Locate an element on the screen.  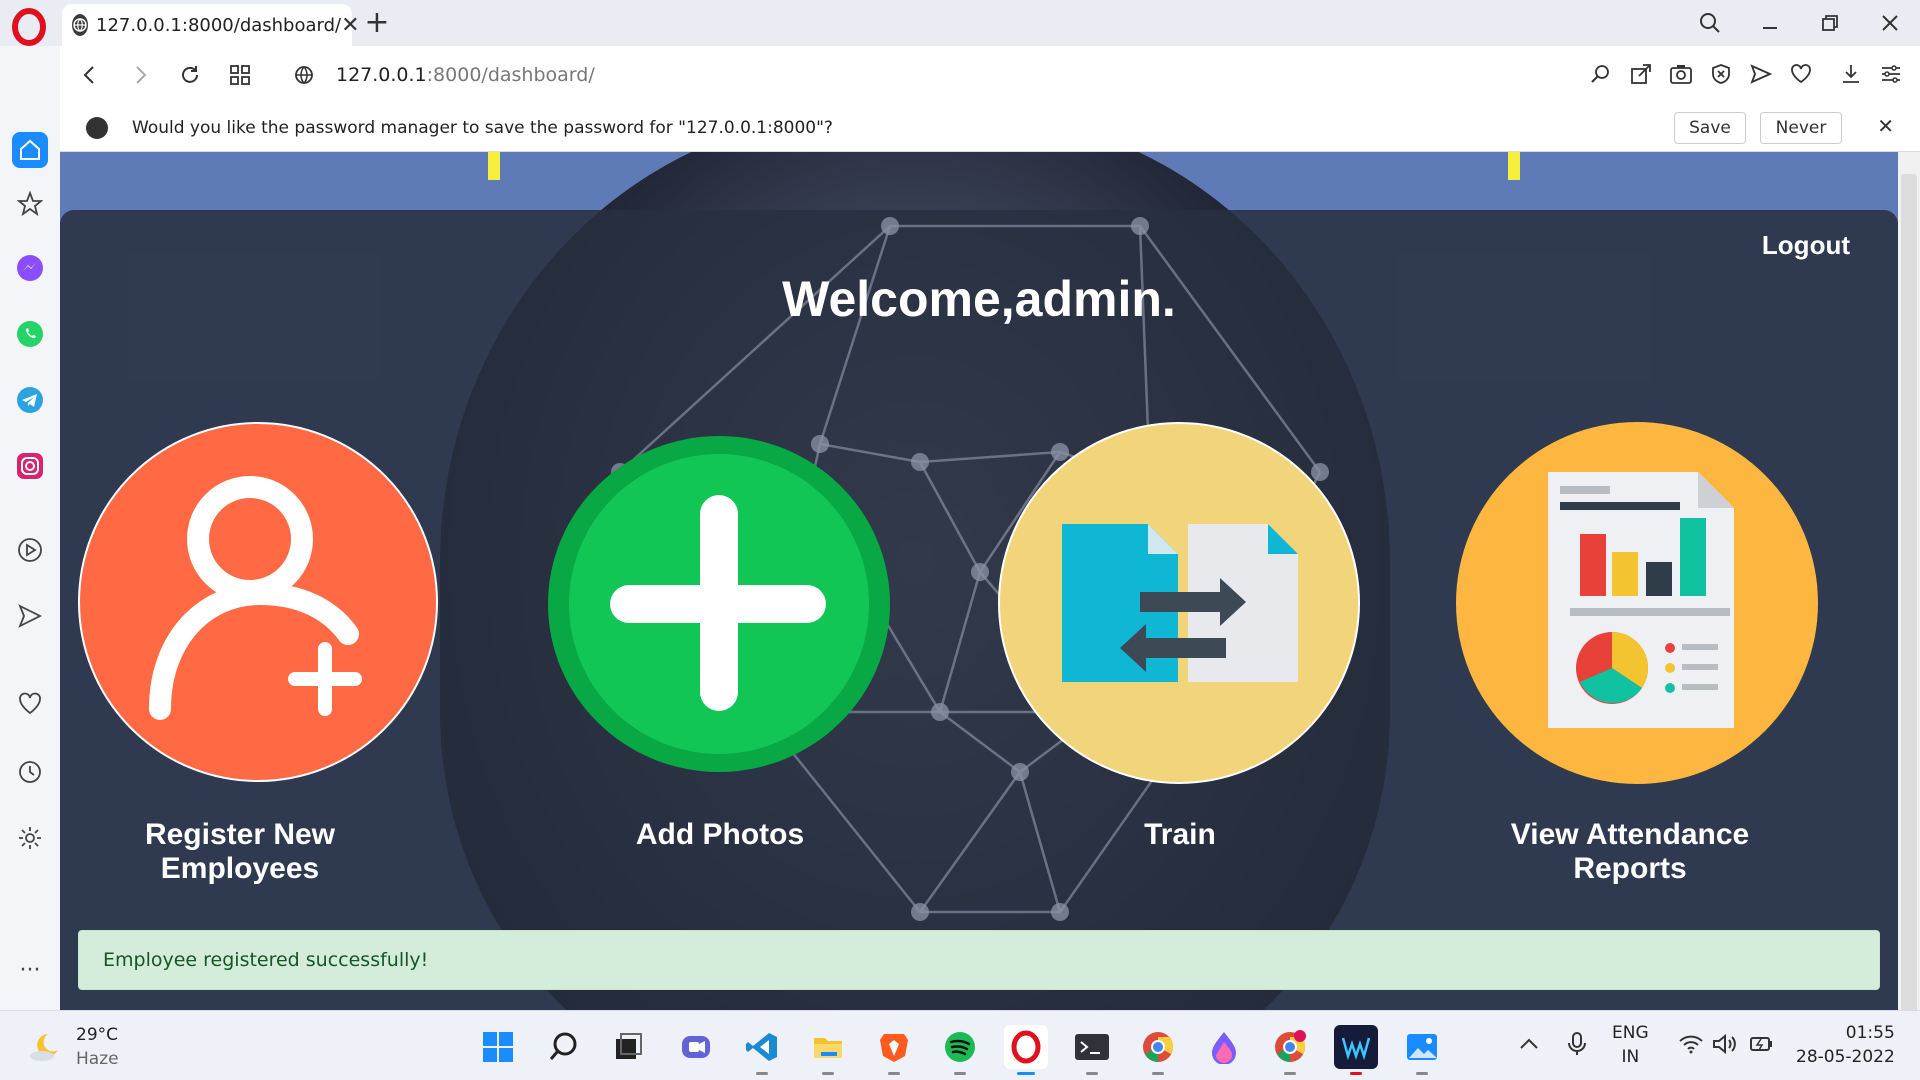
scrollbar-thumb is located at coordinates (1909, 594).